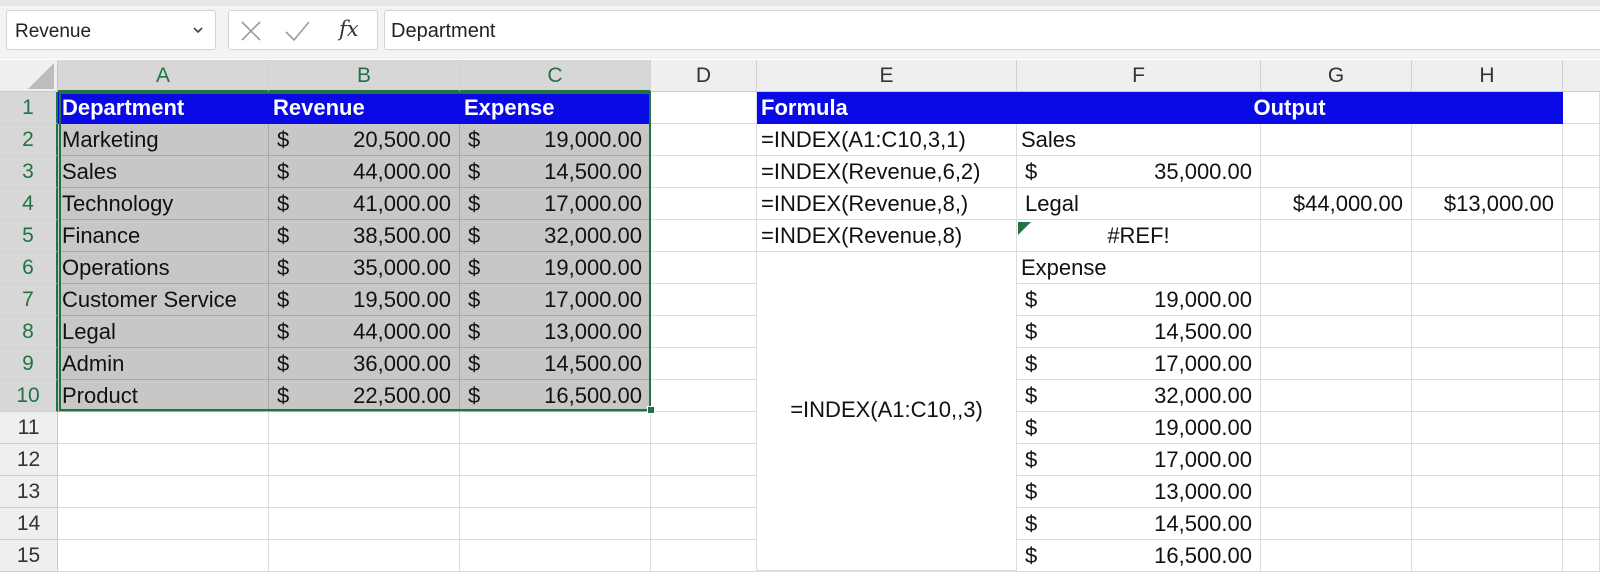 The height and width of the screenshot is (588, 1600). I want to click on row-header-8: 8, so click(29, 332).